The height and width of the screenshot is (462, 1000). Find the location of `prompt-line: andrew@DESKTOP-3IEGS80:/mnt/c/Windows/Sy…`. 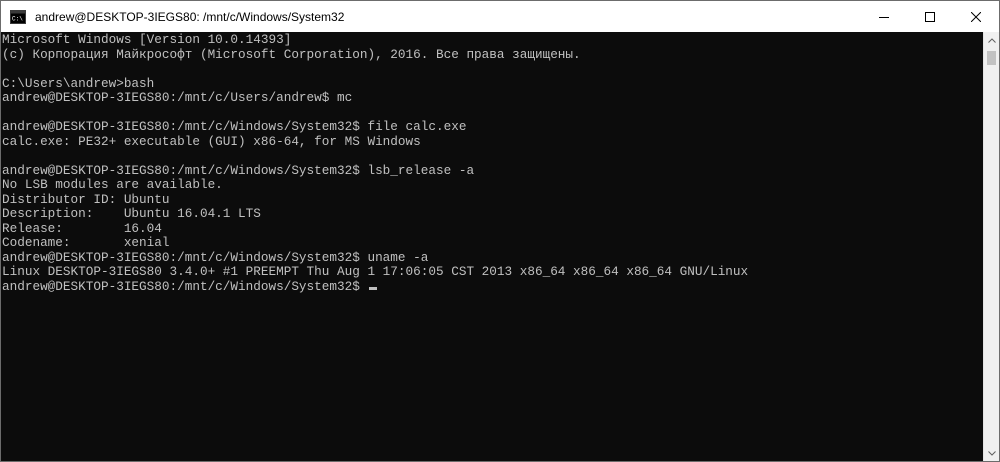

prompt-line: andrew@DESKTOP-3IEGS80:/mnt/c/Windows/Sy… is located at coordinates (493, 286).